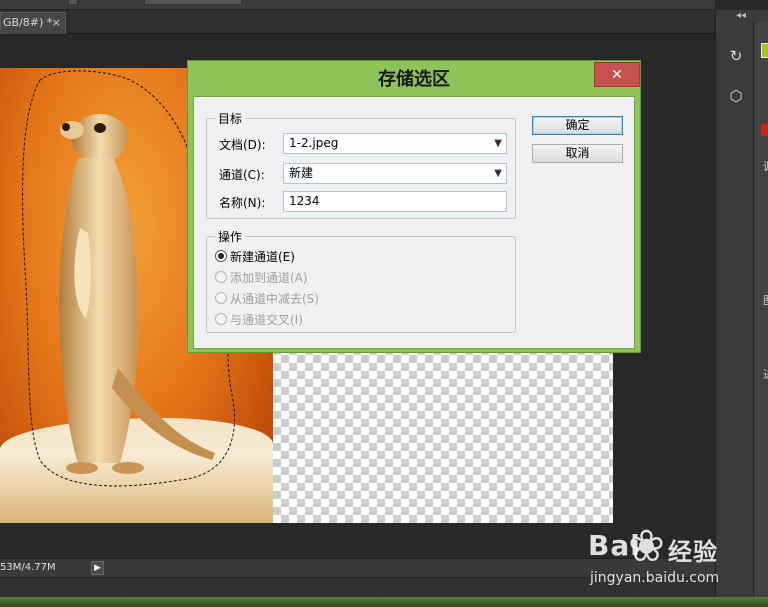 This screenshot has height=607, width=768. What do you see at coordinates (577, 125) in the screenshot?
I see `ok-button: 确定` at bounding box center [577, 125].